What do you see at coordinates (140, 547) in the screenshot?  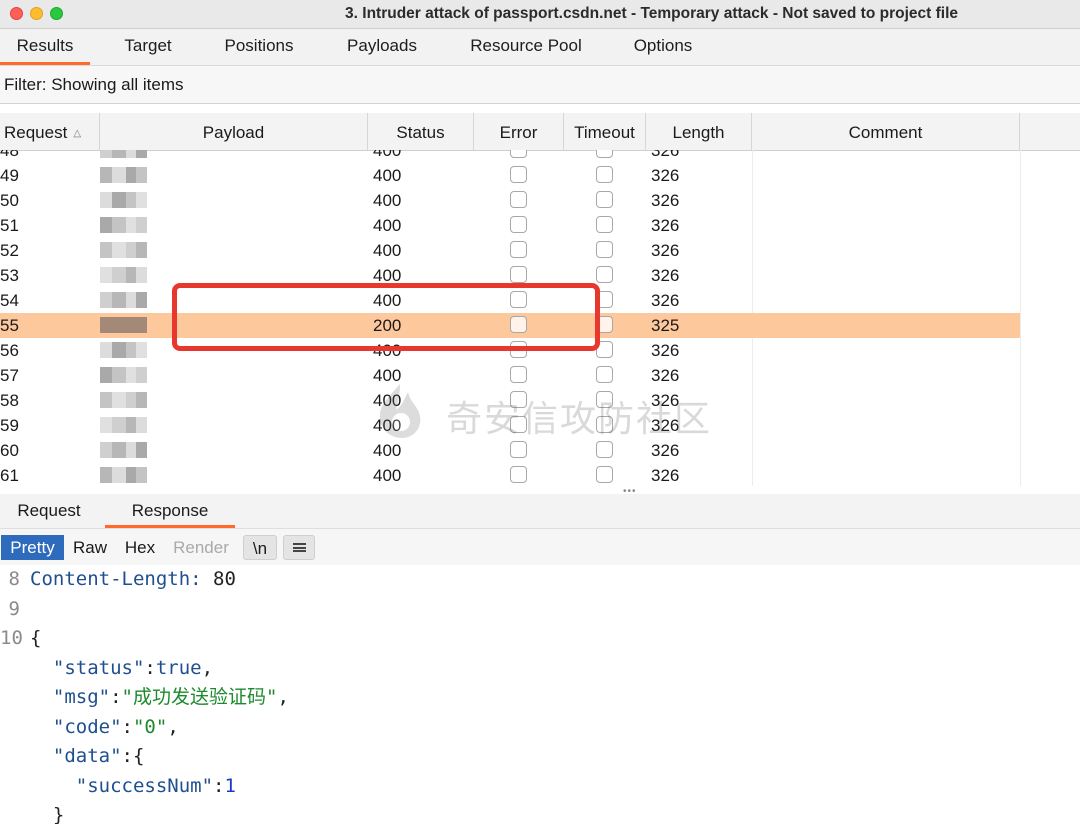 I see `hex-button: Hex` at bounding box center [140, 547].